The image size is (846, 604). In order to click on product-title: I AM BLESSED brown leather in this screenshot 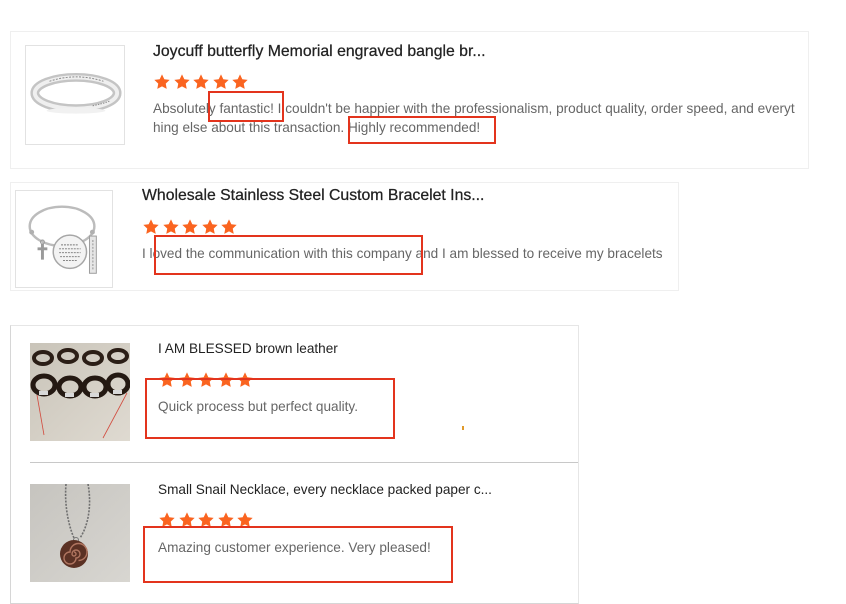, I will do `click(248, 349)`.